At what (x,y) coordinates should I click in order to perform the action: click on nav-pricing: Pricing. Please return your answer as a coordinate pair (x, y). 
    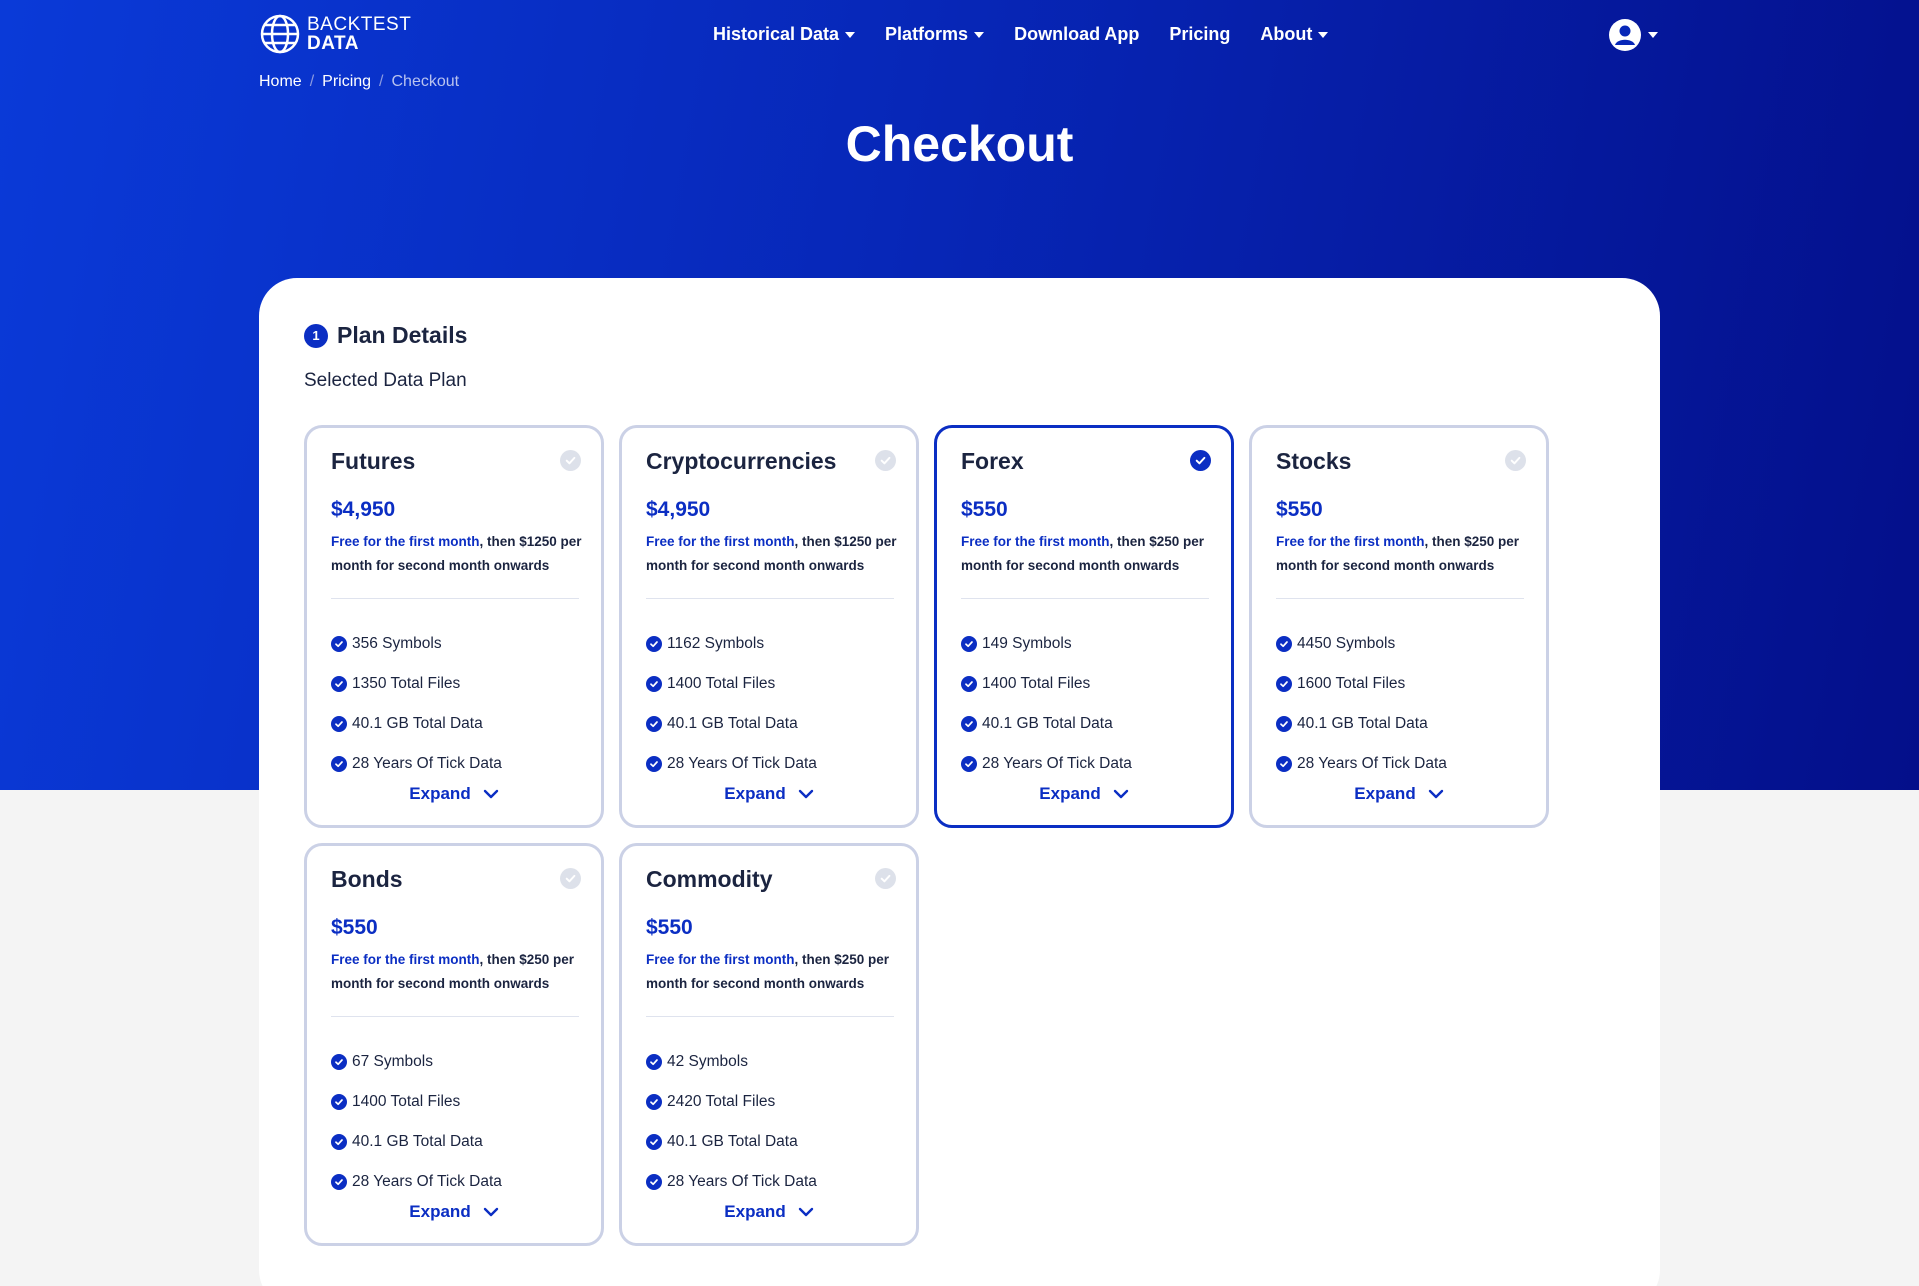
    Looking at the image, I should click on (1199, 34).